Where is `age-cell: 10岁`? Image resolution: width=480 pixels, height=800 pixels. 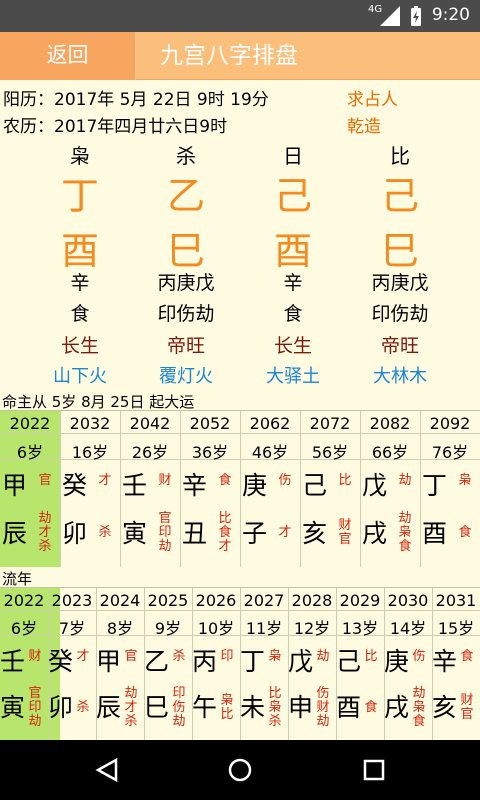 age-cell: 10岁 is located at coordinates (216, 628).